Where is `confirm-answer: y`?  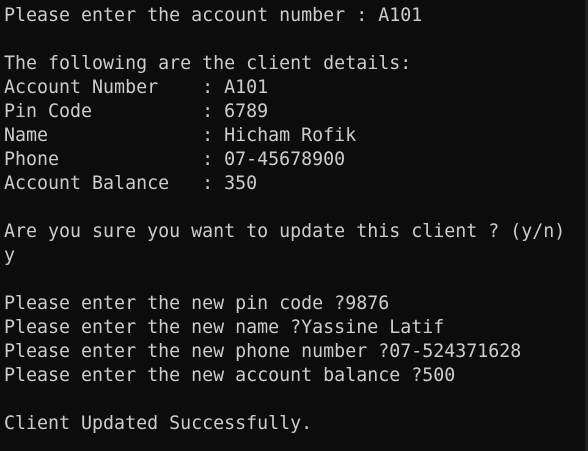
confirm-answer: y is located at coordinates (10, 255).